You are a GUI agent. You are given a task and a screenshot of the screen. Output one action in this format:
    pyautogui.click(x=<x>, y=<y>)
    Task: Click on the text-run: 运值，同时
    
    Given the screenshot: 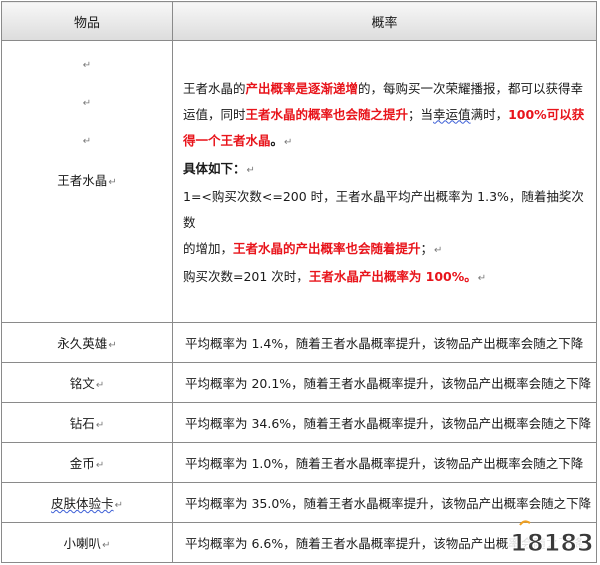 What is the action you would take?
    pyautogui.click(x=214, y=114)
    